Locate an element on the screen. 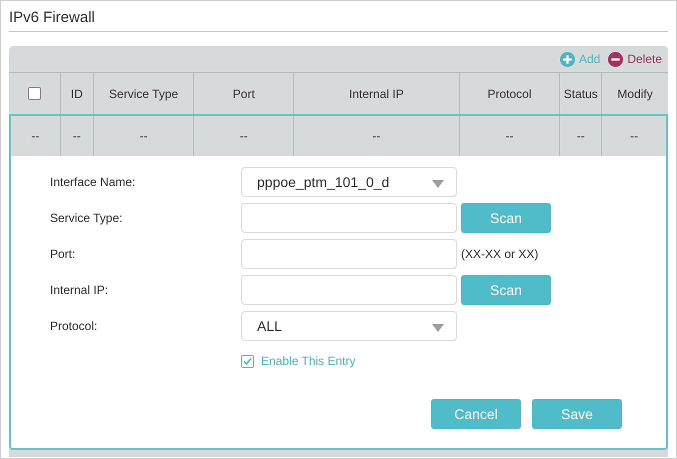  field-label: Service Type: is located at coordinates (87, 218).